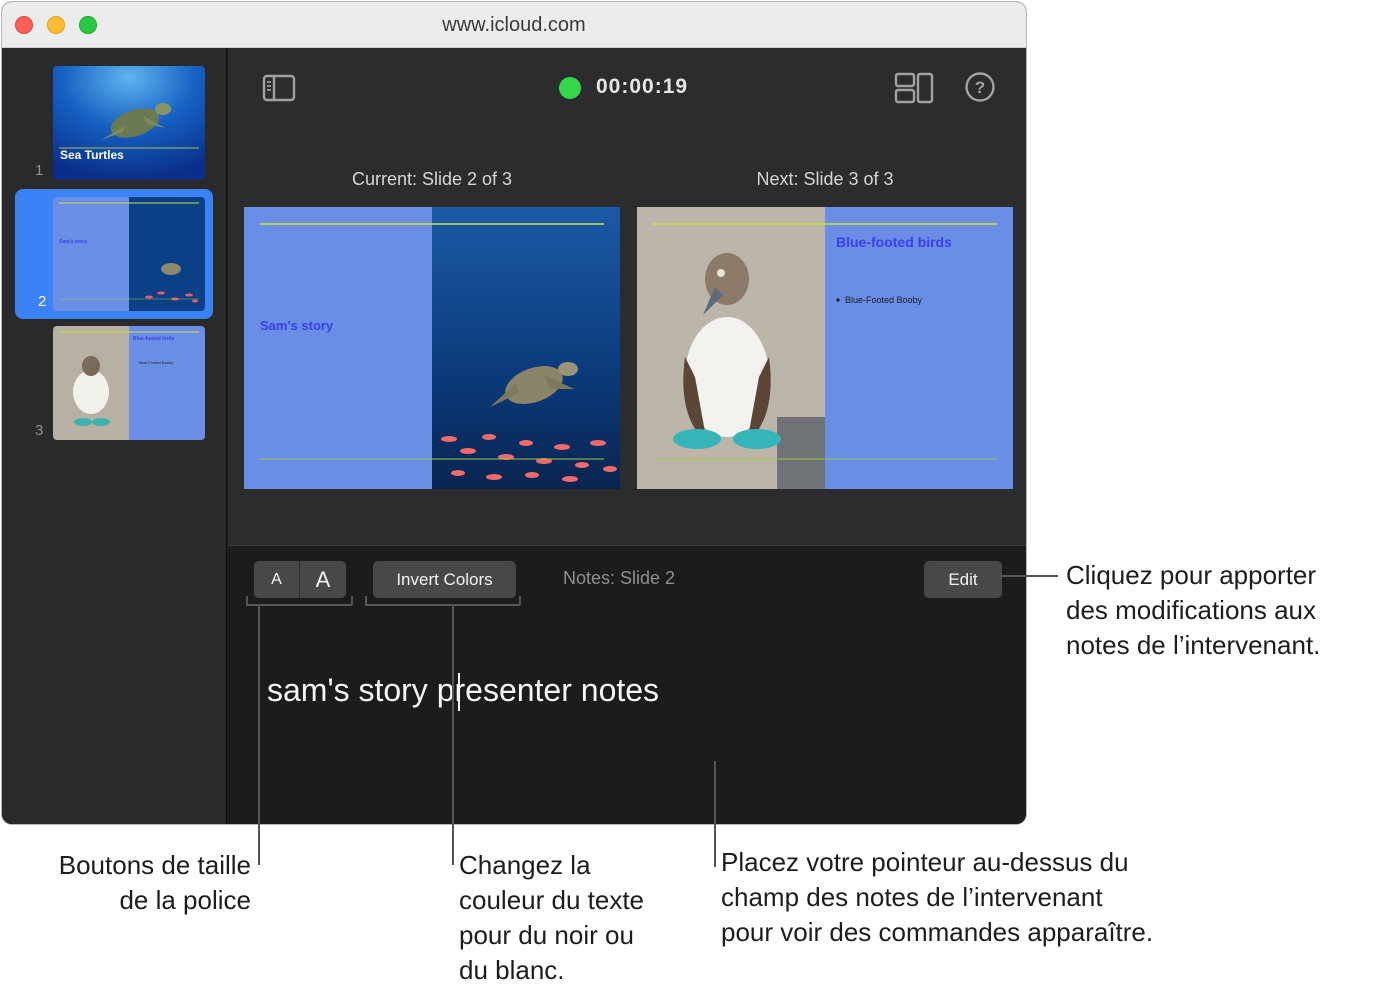  Describe the element at coordinates (552, 900) in the screenshot. I see `callout-invert-line-2: couleur du texte` at that location.